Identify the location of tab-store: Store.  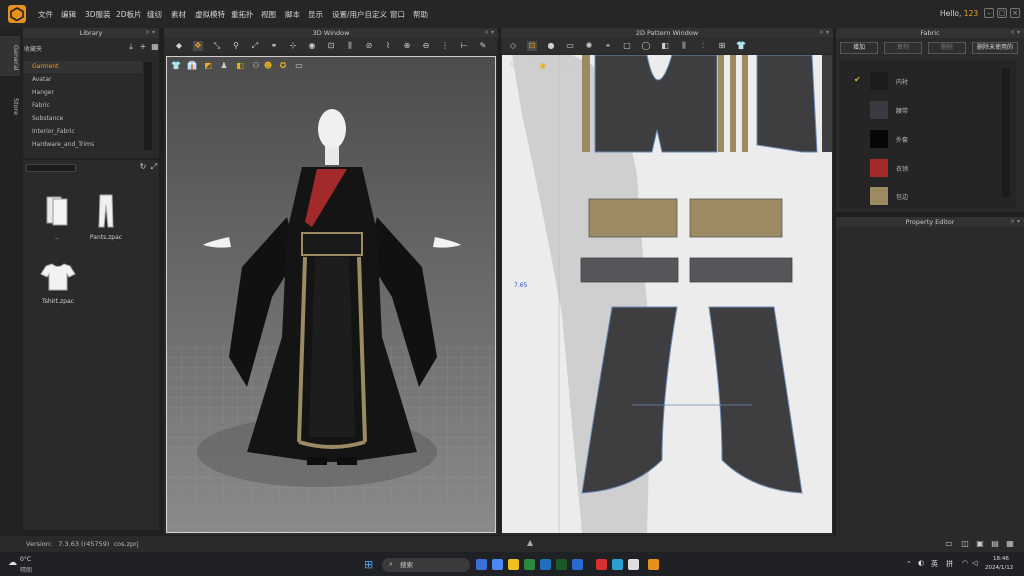
(10, 107).